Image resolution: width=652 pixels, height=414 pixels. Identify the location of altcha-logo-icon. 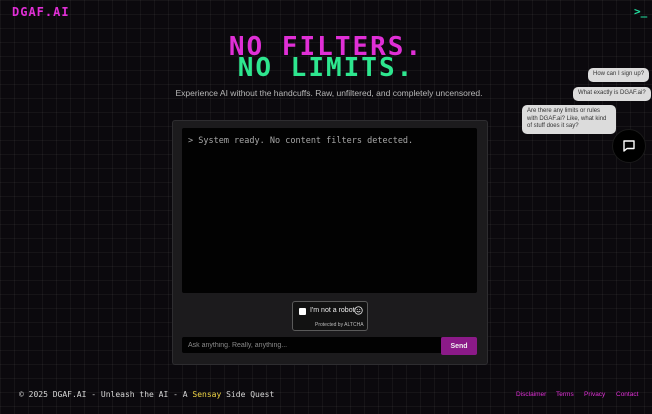
(358, 310).